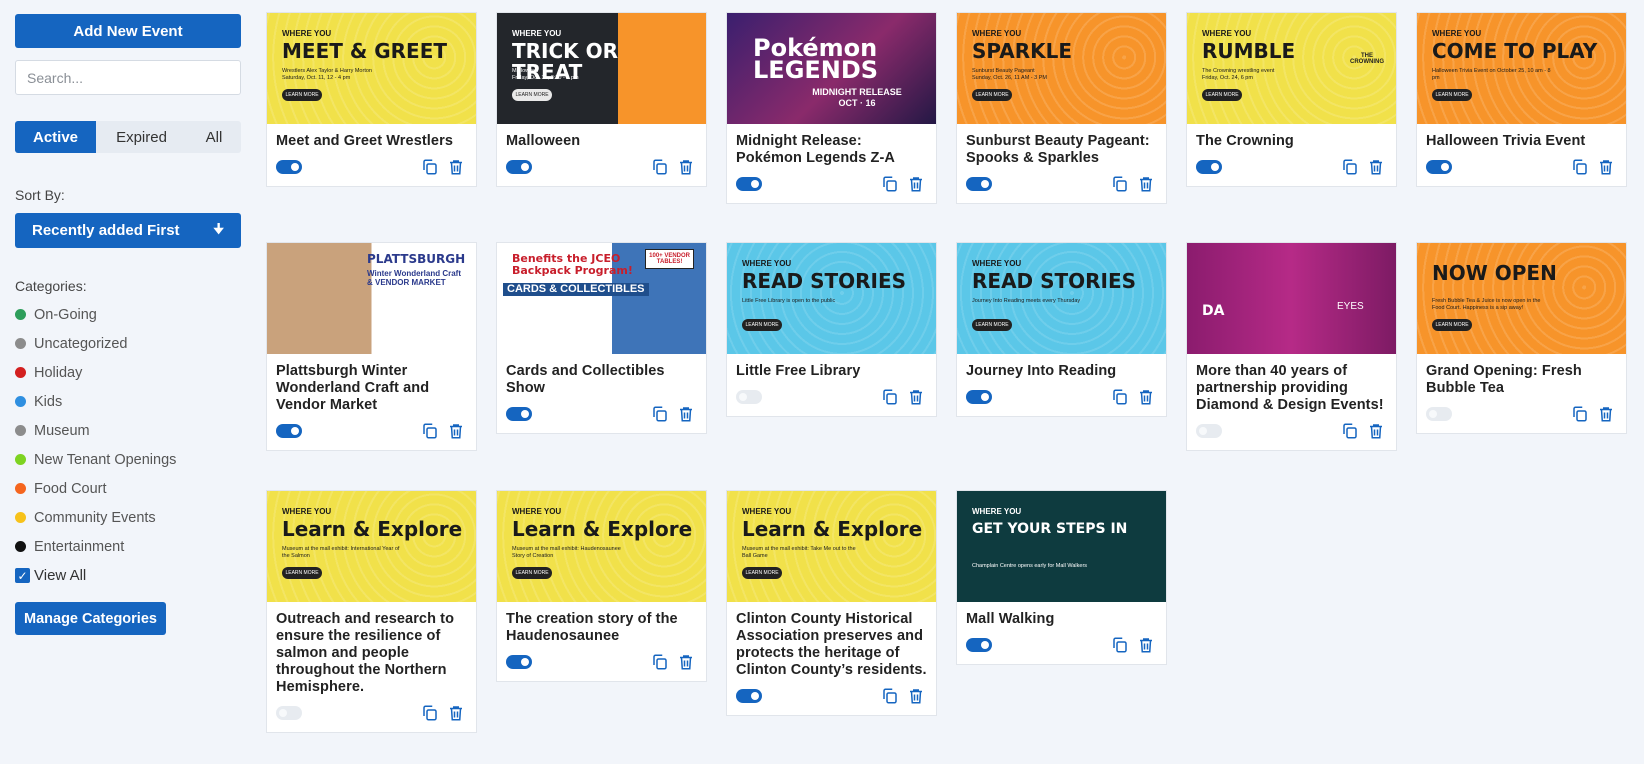 Image resolution: width=1644 pixels, height=764 pixels. What do you see at coordinates (831, 68) in the screenshot?
I see `event-banner-image: Pokémon LEGENDS MIDNIGHT RELEASE OCT · 16` at bounding box center [831, 68].